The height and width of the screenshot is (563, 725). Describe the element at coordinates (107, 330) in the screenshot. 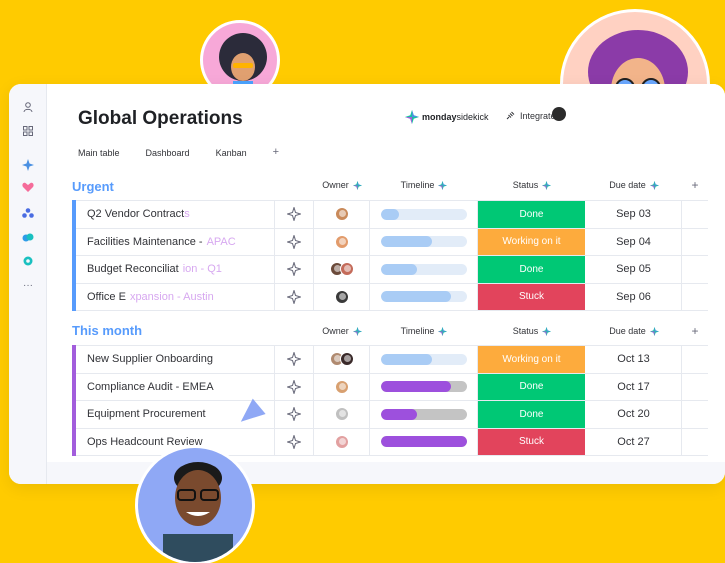

I see `group-title-this-month: This month` at that location.